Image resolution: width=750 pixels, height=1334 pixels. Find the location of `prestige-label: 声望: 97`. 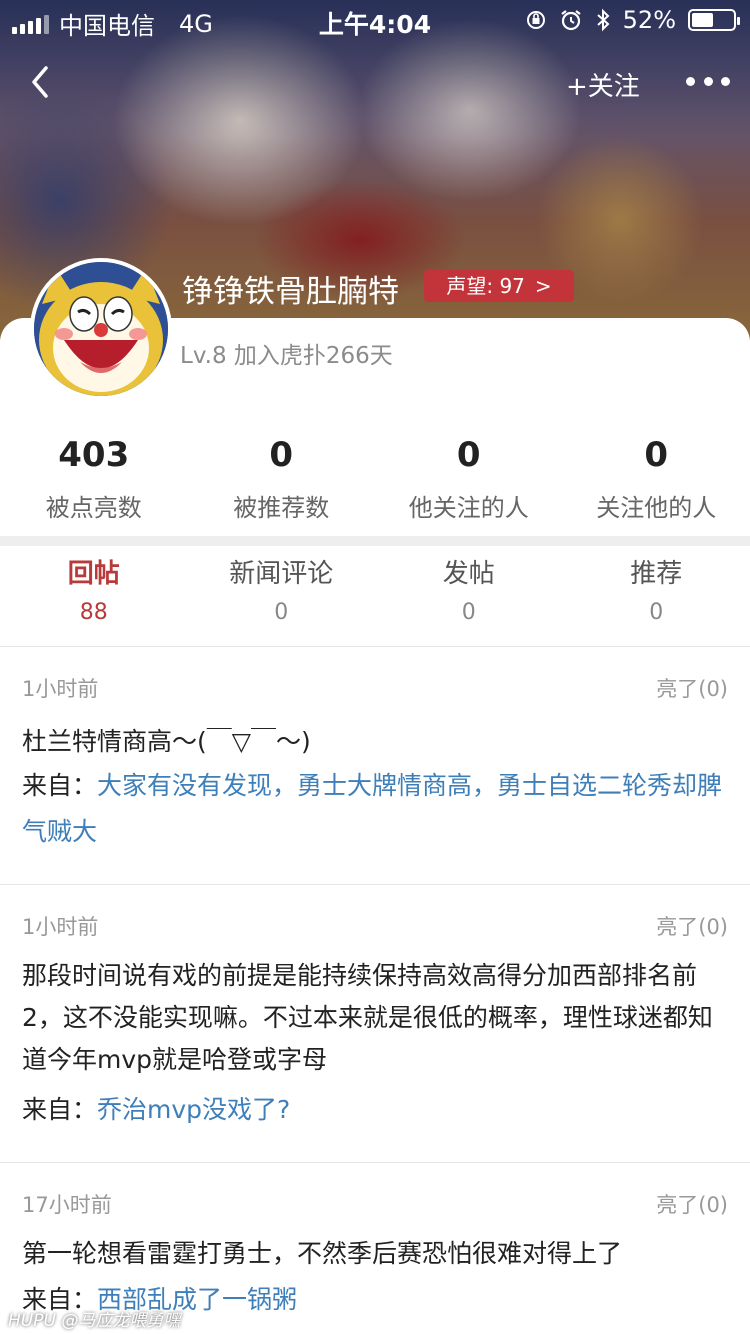

prestige-label: 声望: 97 is located at coordinates (485, 286).